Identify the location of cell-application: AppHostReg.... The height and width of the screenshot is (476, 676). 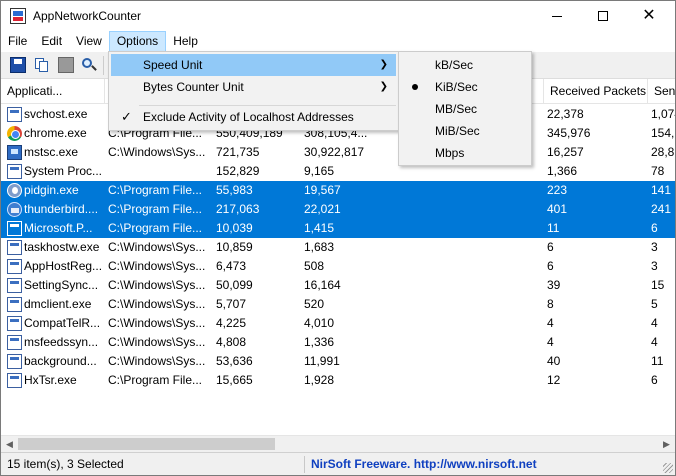
(63, 266).